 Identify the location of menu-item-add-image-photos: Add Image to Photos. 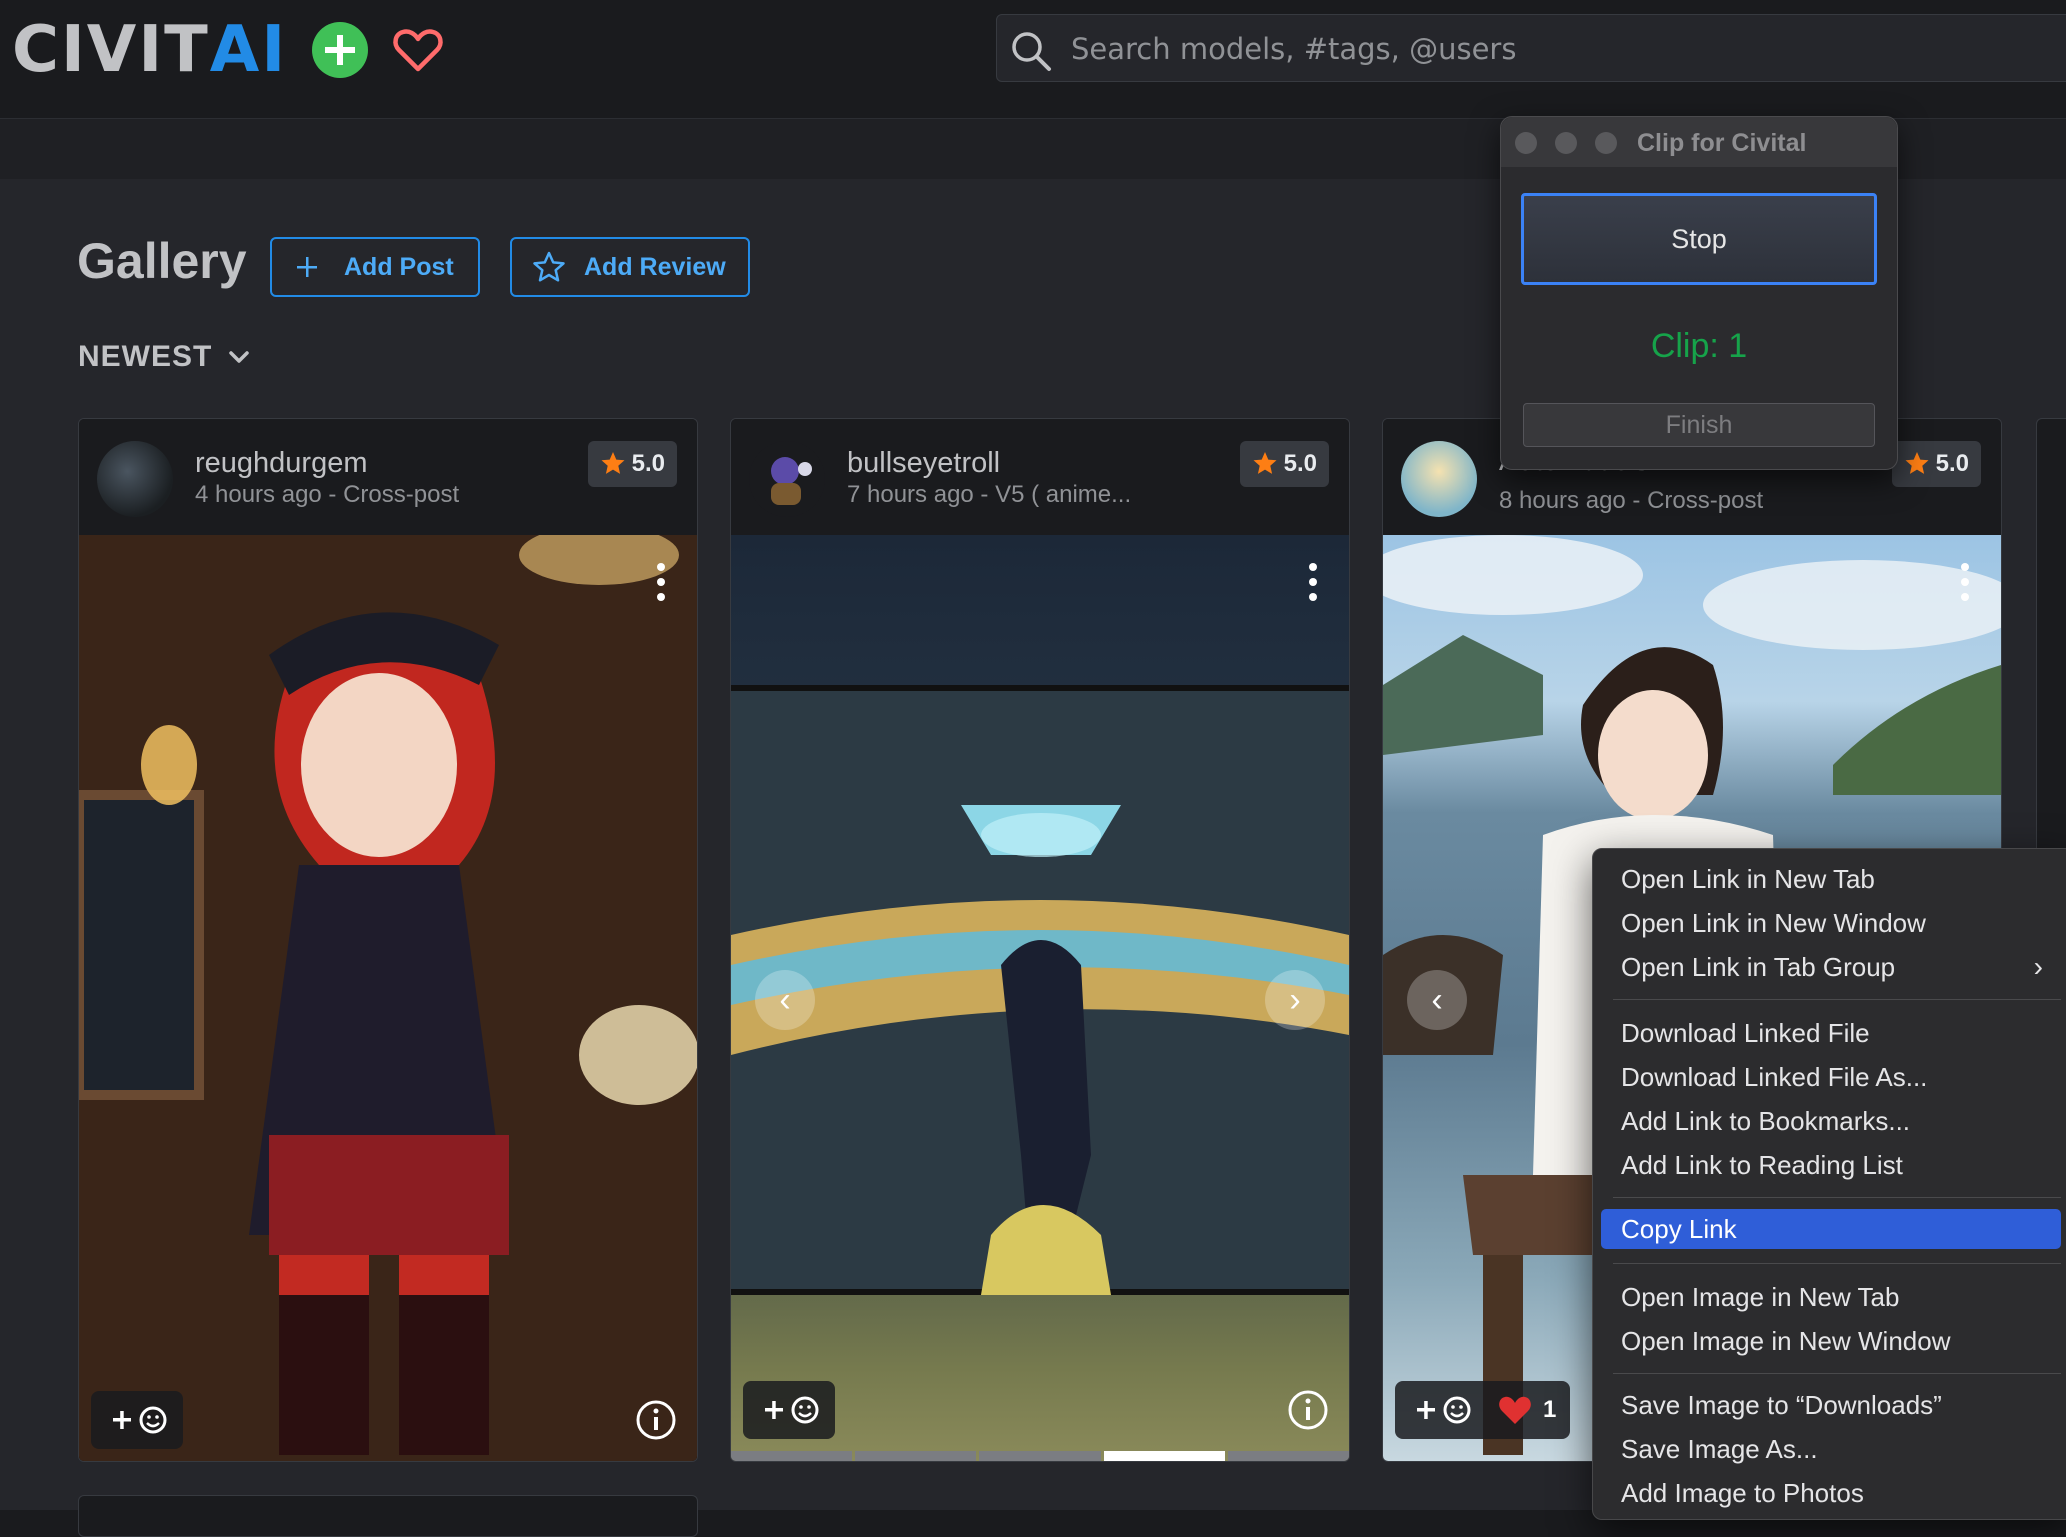
(1831, 1493).